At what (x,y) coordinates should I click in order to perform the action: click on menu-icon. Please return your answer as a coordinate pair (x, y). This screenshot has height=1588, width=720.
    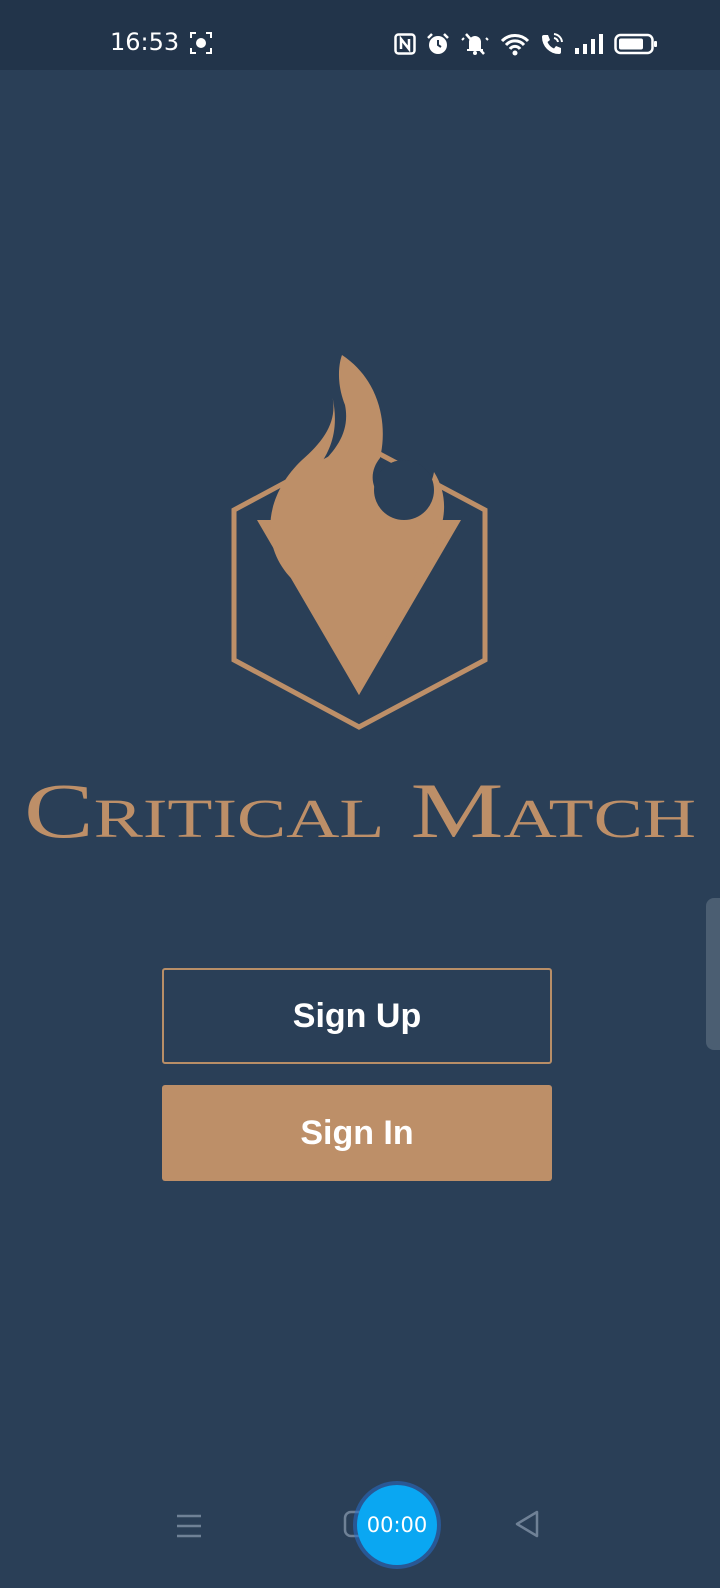
    Looking at the image, I should click on (189, 1526).